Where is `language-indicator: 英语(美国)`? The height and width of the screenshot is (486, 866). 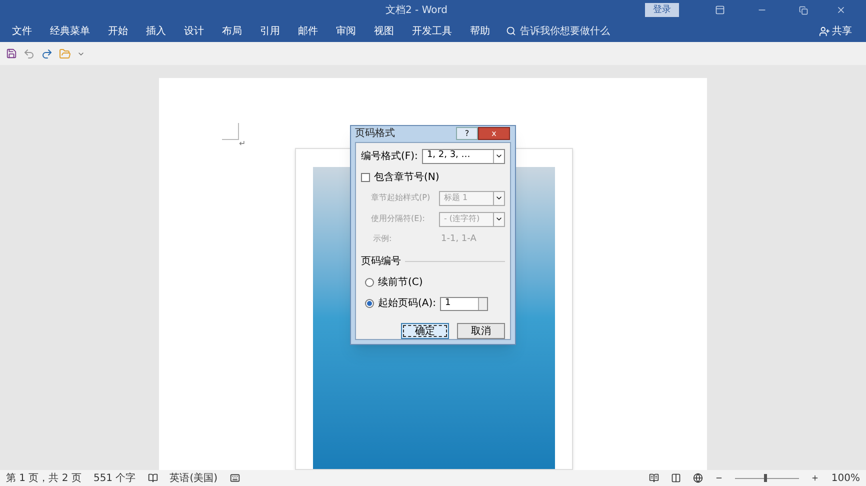
language-indicator: 英语(美国) is located at coordinates (194, 478).